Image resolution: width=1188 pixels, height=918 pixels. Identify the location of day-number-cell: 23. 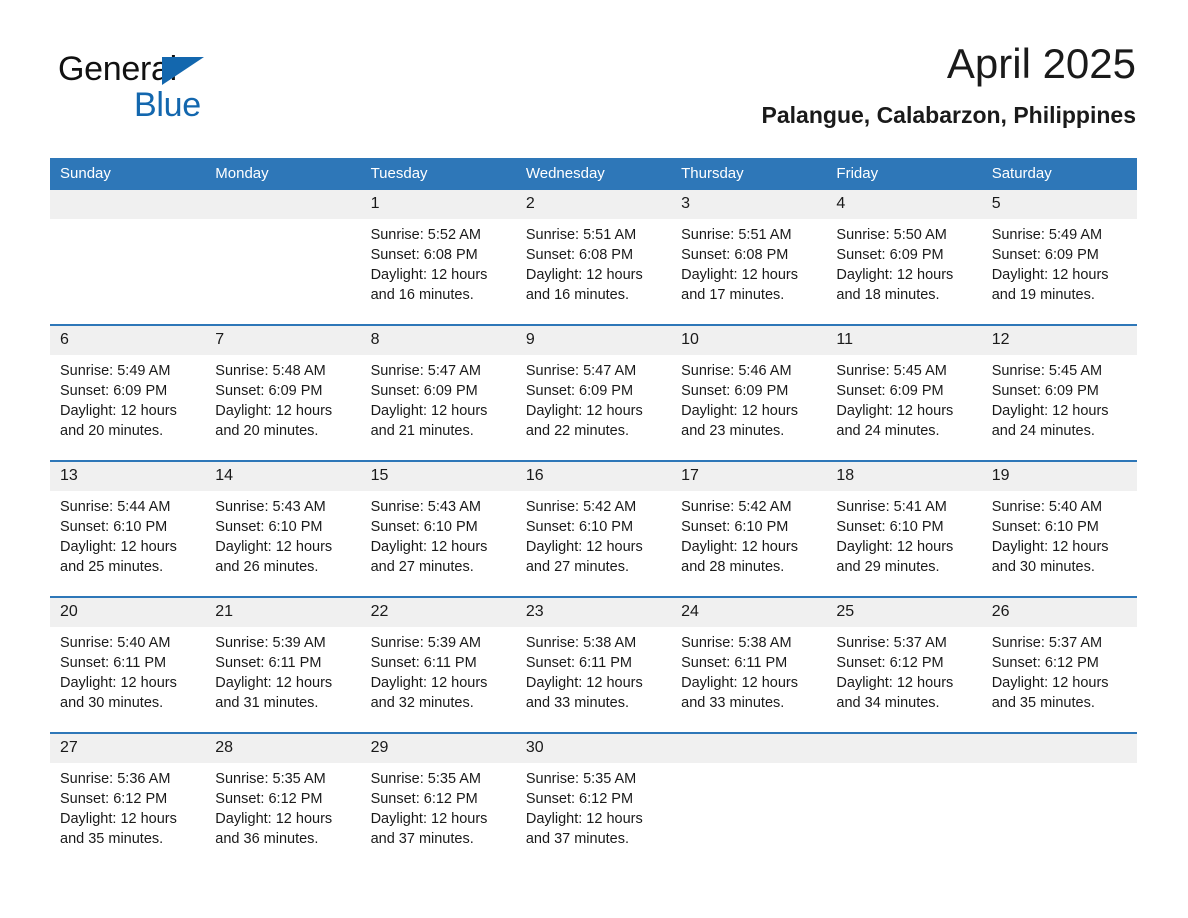
(593, 612).